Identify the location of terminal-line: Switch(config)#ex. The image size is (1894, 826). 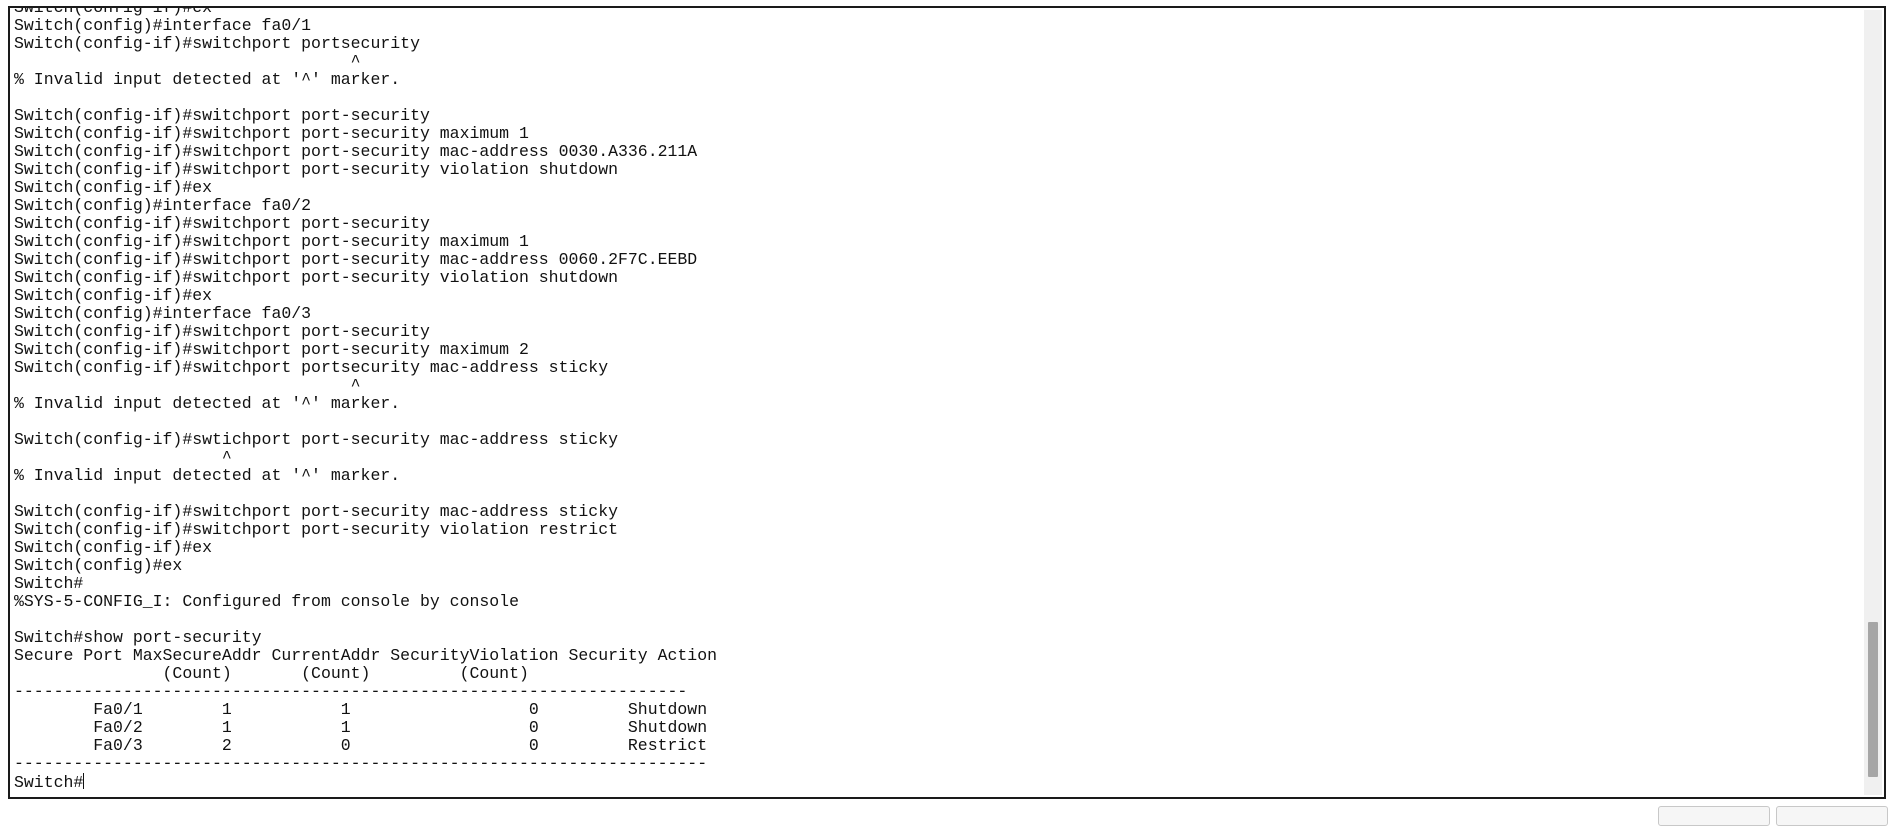
(98, 566).